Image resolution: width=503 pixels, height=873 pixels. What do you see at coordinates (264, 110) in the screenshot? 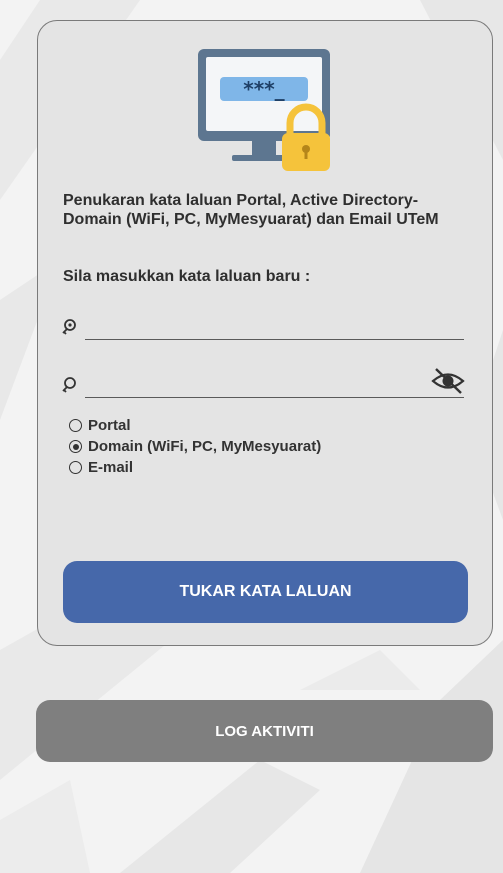
I see `monitor-lock-illustration: ***_` at bounding box center [264, 110].